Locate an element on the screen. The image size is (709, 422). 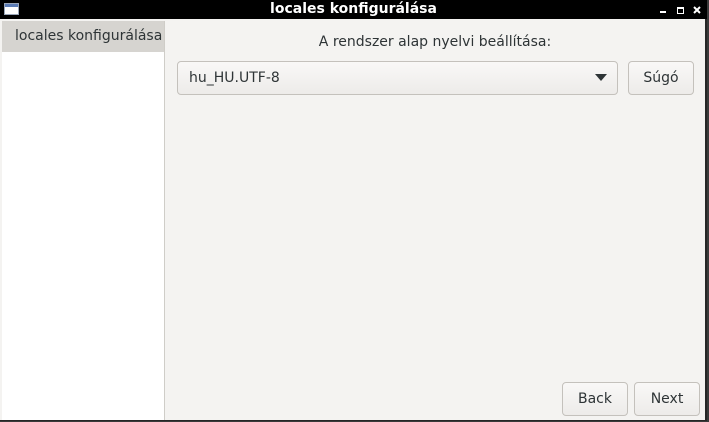
locale-select-value: hu_HU.UTF-8 is located at coordinates (234, 78).